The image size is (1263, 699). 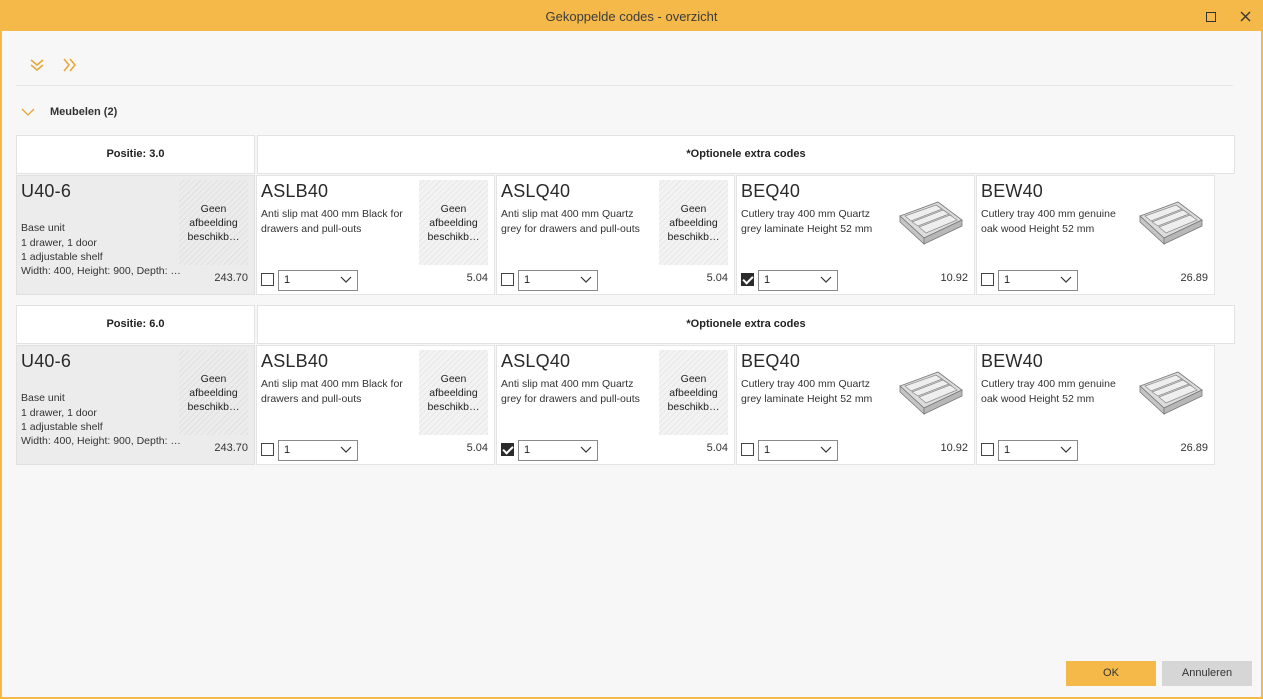 I want to click on toolbar, so click(x=624, y=69).